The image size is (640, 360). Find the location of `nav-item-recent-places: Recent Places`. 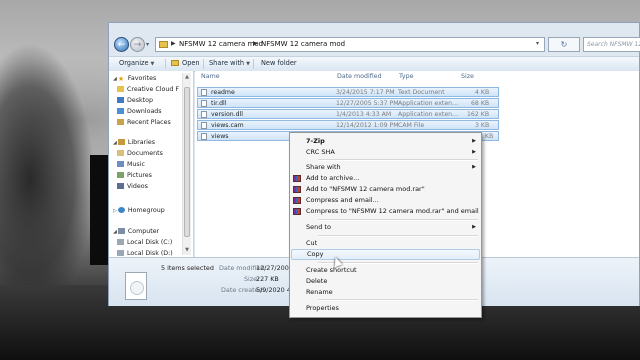

nav-item-recent-places: Recent Places is located at coordinates (144, 122).